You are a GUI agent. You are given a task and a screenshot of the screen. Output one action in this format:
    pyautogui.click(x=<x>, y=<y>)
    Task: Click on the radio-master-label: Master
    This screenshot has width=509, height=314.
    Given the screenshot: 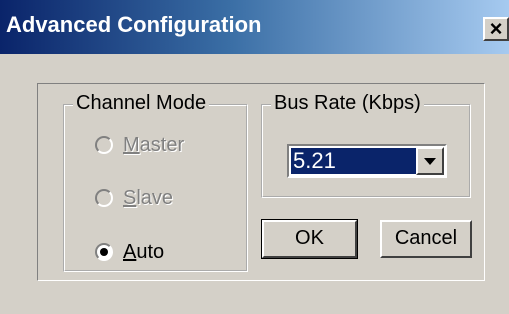 What is the action you would take?
    pyautogui.click(x=154, y=145)
    